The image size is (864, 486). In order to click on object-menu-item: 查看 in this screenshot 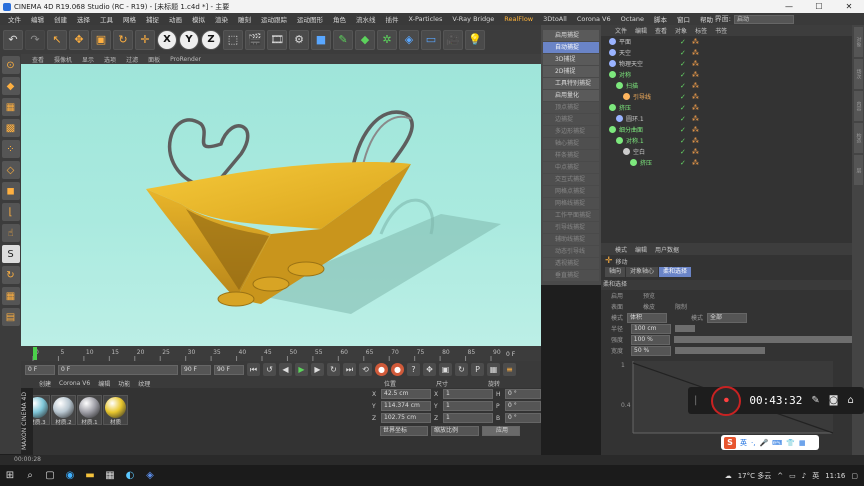, I will do `click(661, 30)`.